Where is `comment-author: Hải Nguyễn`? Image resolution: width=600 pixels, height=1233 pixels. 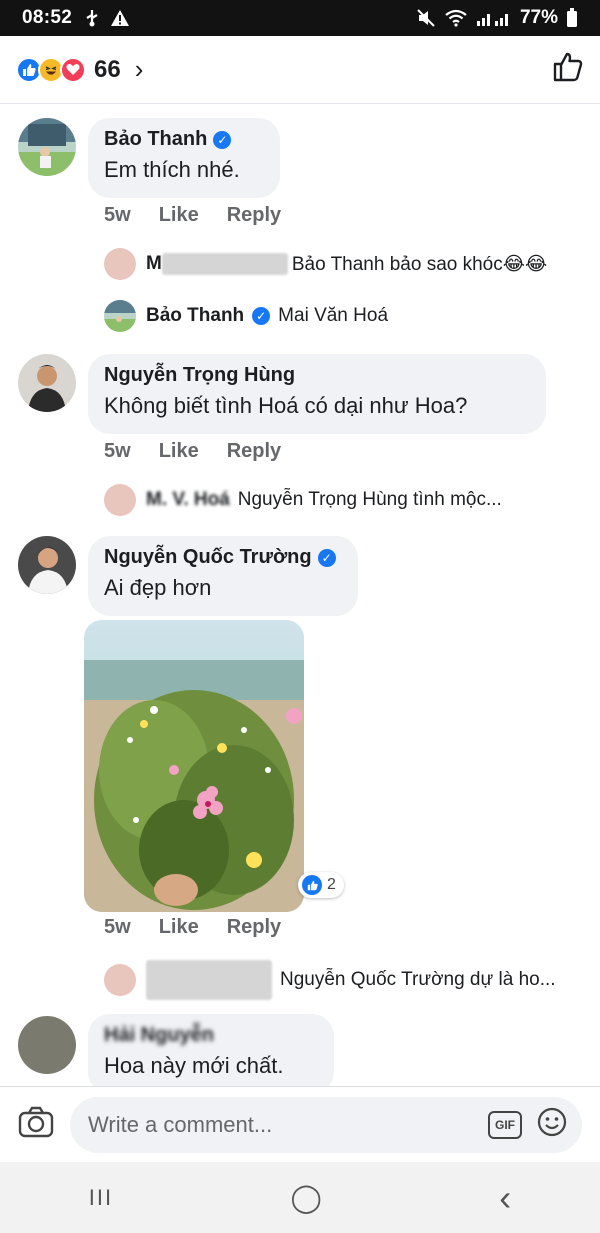 comment-author: Hải Nguyễn is located at coordinates (211, 1035).